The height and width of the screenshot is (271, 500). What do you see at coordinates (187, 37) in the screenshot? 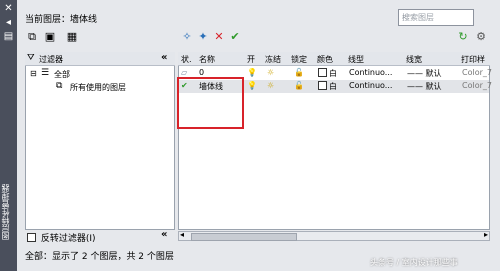
I see `new-layer-icon: ✧` at bounding box center [187, 37].